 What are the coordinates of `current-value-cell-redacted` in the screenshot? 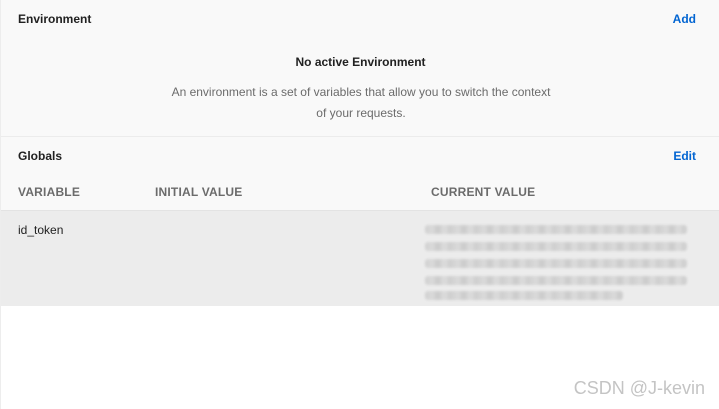 It's located at (557, 261).